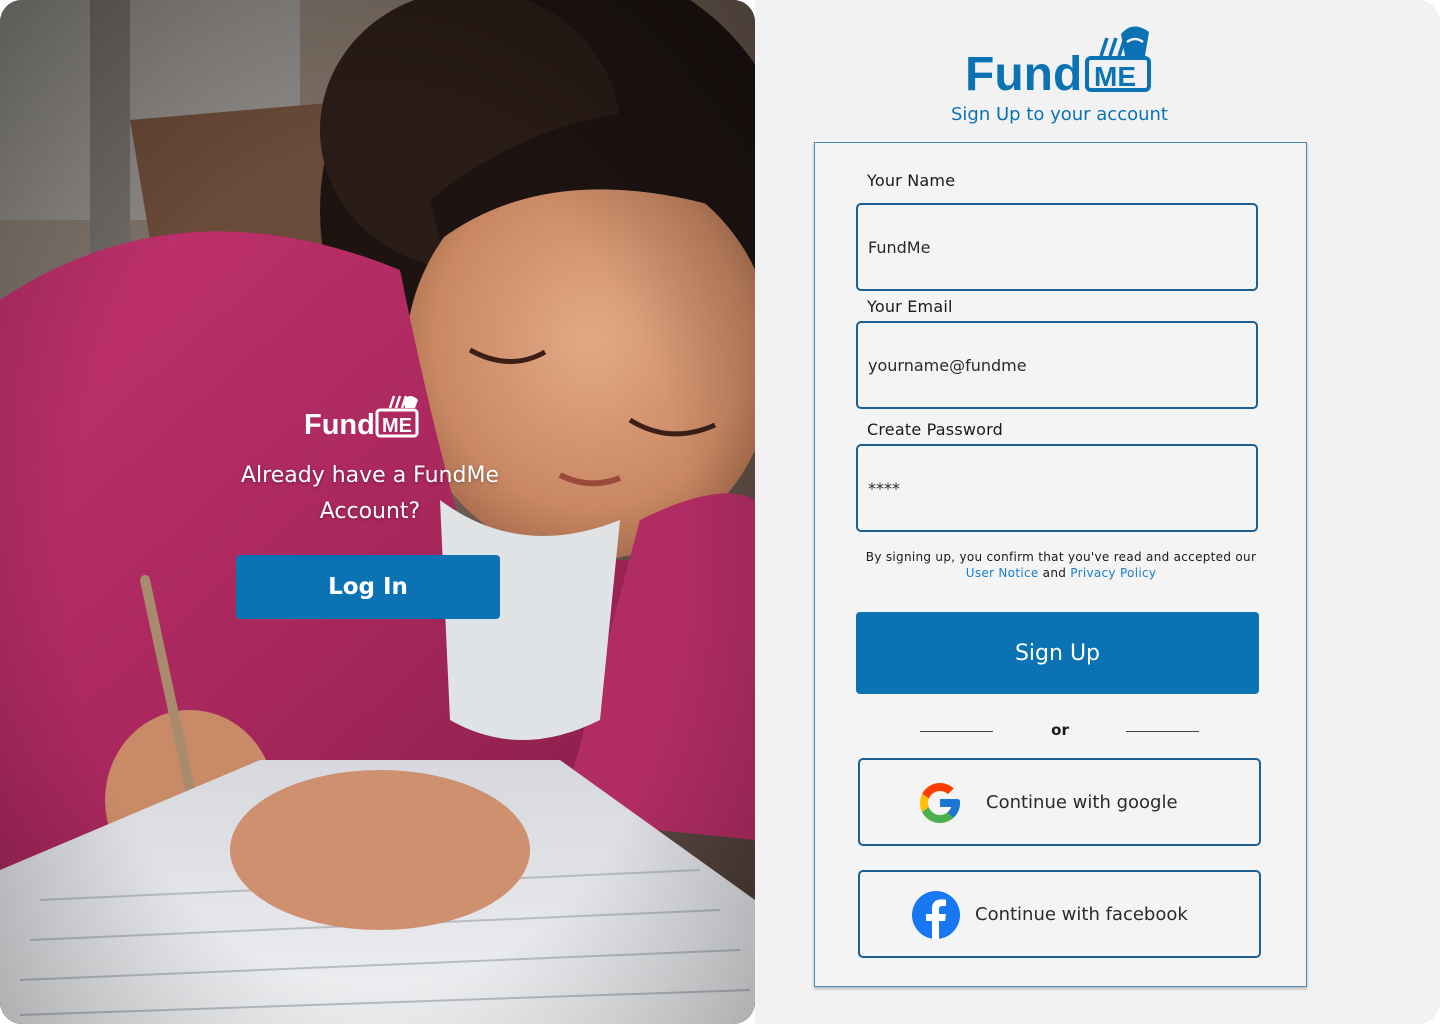 Image resolution: width=1440 pixels, height=1024 pixels. Describe the element at coordinates (956, 731) in the screenshot. I see `divider-left` at that location.